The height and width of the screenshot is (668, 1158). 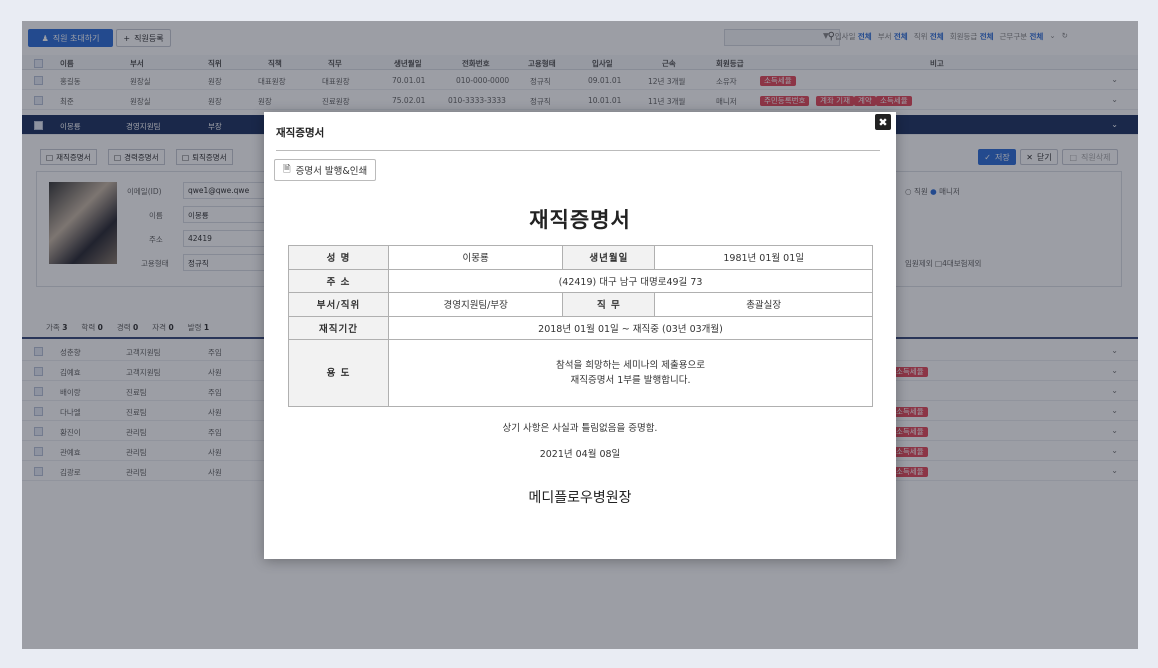 What do you see at coordinates (338, 257) in the screenshot?
I see `name-label: 성 명` at bounding box center [338, 257].